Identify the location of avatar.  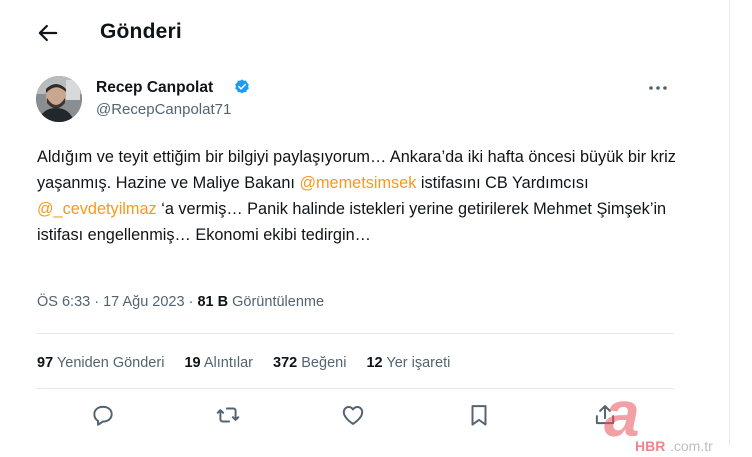
(59, 99).